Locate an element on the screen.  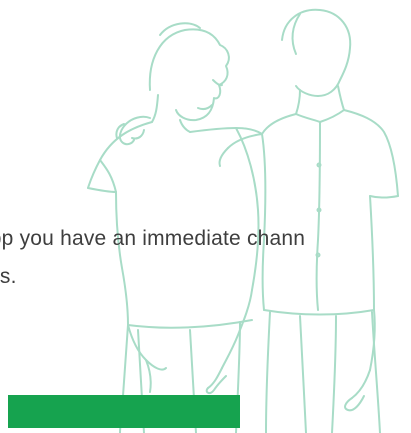
body-line-1: e app you have an immediate chann is located at coordinates (153, 238).